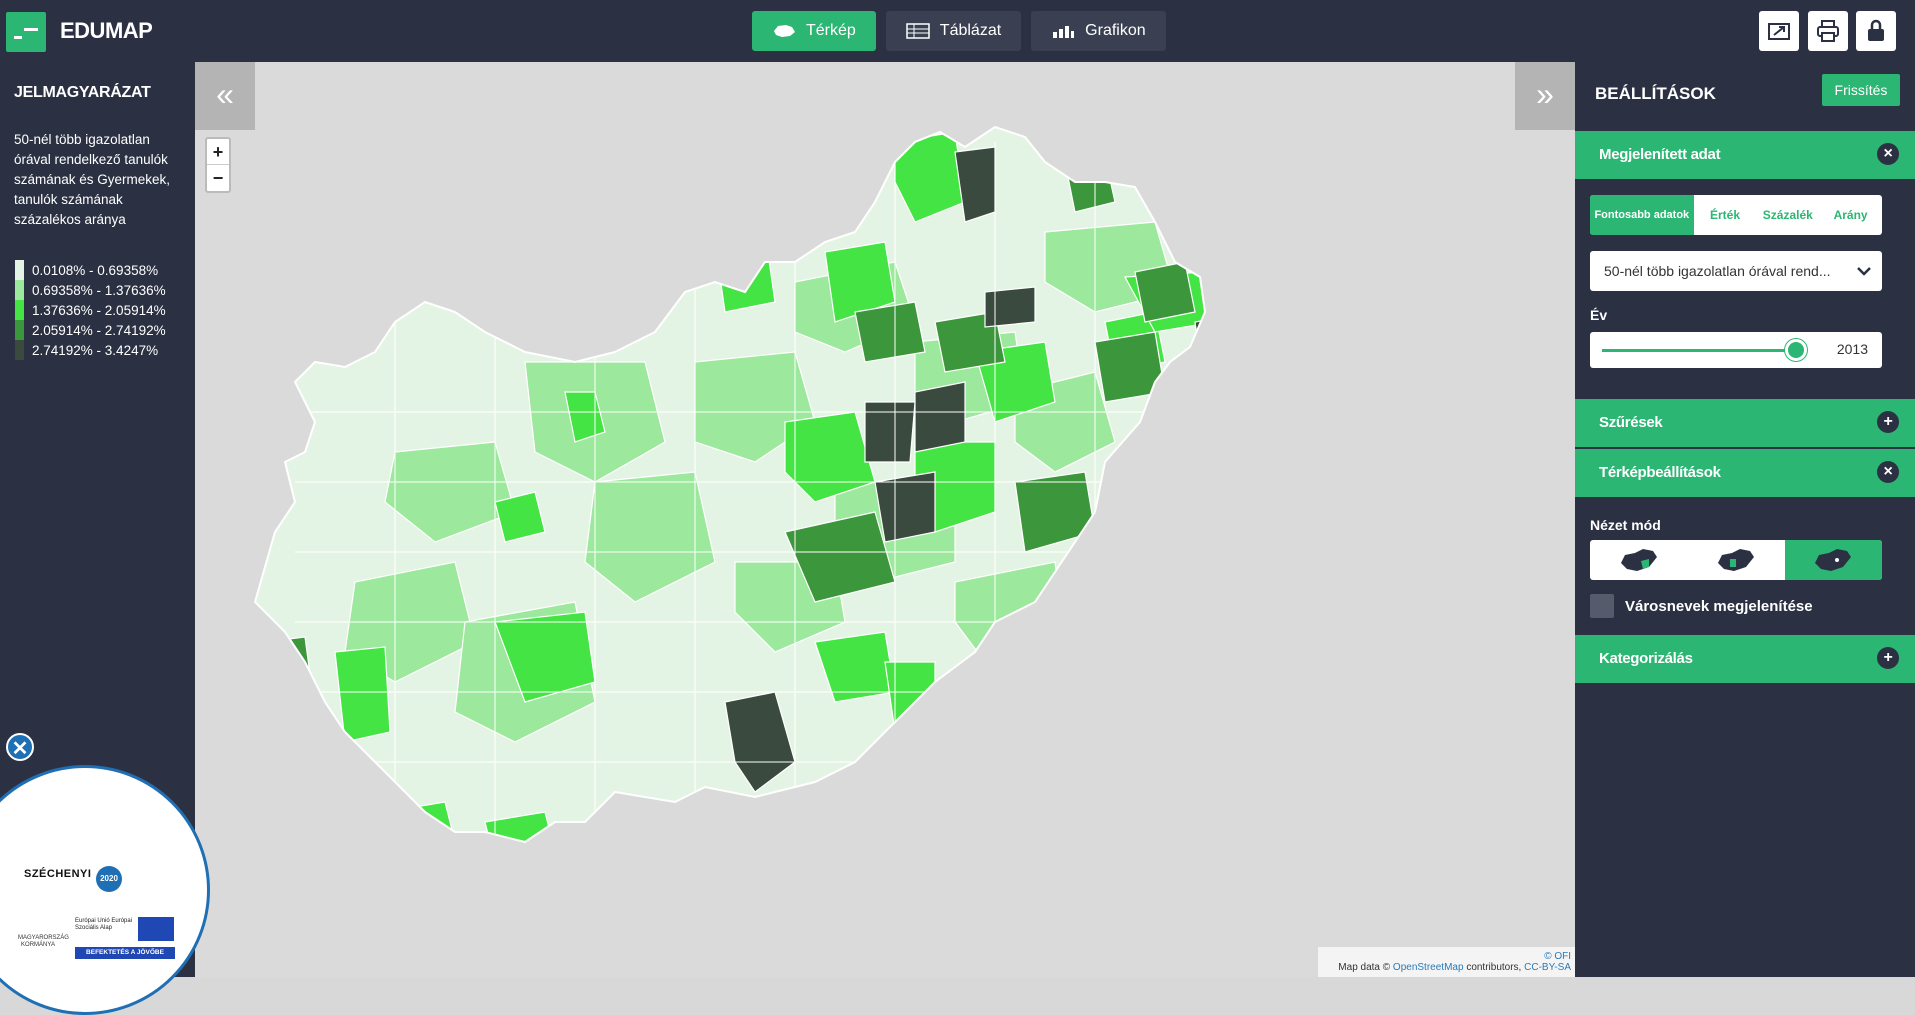 The image size is (1915, 1015). What do you see at coordinates (1444, 956) in the screenshot?
I see `attribution-ofi: © OFI` at bounding box center [1444, 956].